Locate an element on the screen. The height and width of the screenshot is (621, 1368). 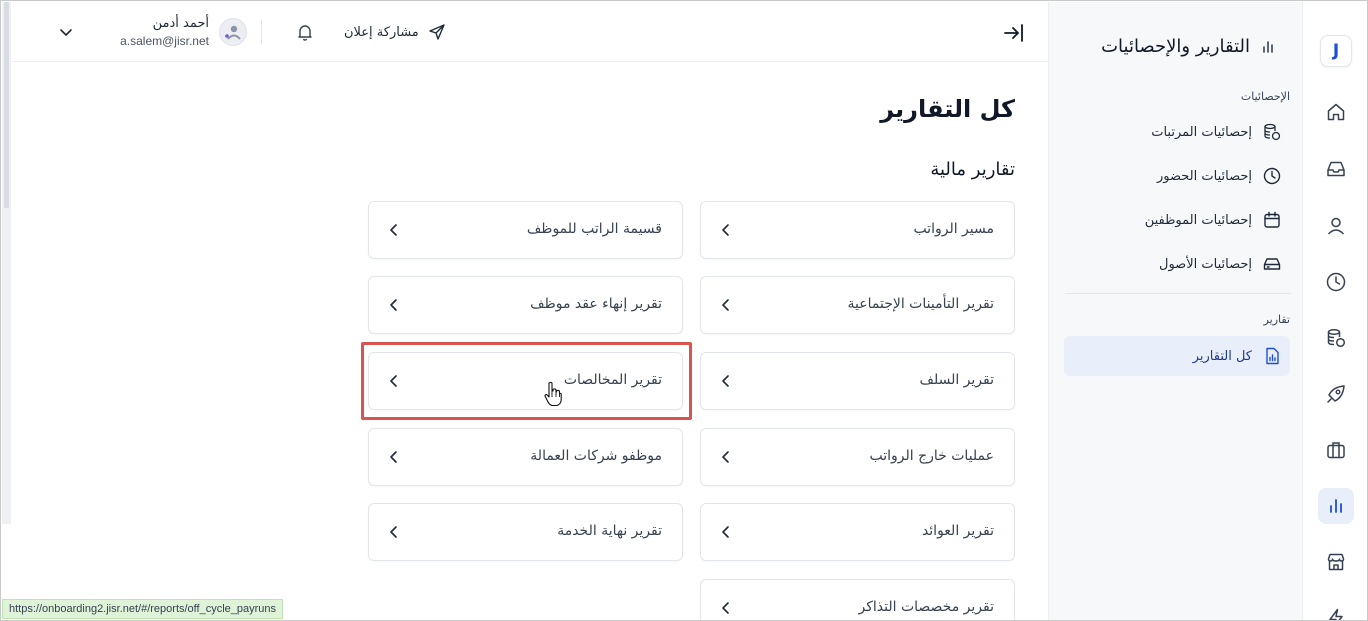
user-menu: أحمد أدمن a.salem@jisr.net is located at coordinates (149, 32).